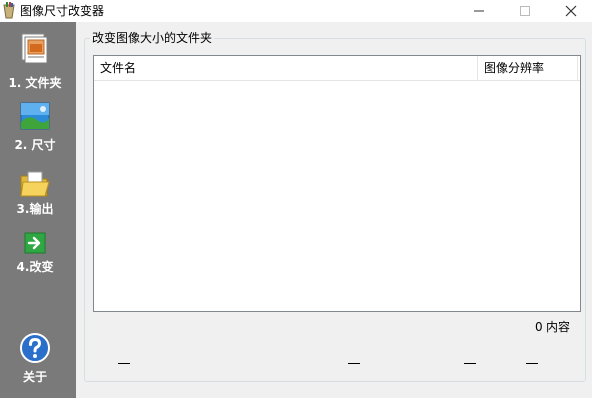 The image size is (592, 398). I want to click on sidebar-item-change: 4.改变, so click(35, 261).